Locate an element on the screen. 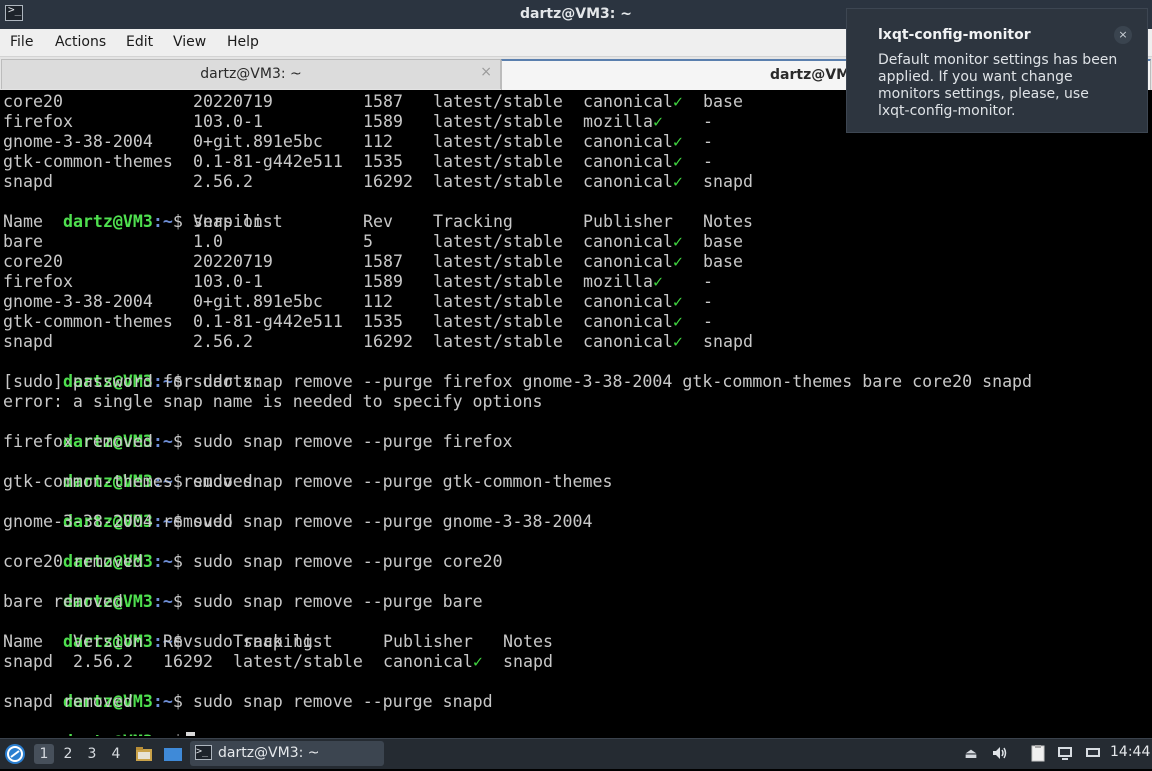 This screenshot has height=771, width=1152. prompt-line: dartz@VM3:~$ is located at coordinates (99, 724).